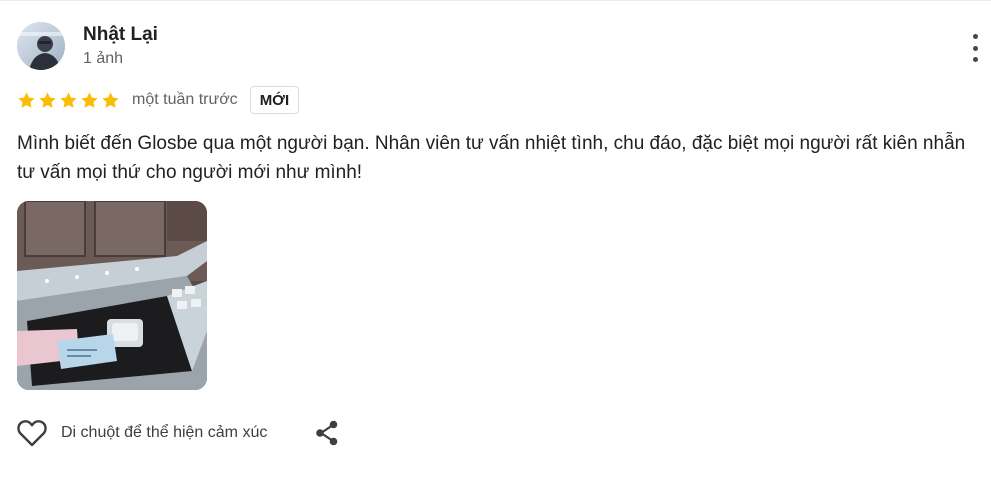 The height and width of the screenshot is (480, 991). Describe the element at coordinates (975, 36) in the screenshot. I see `more-vert-icon` at that location.